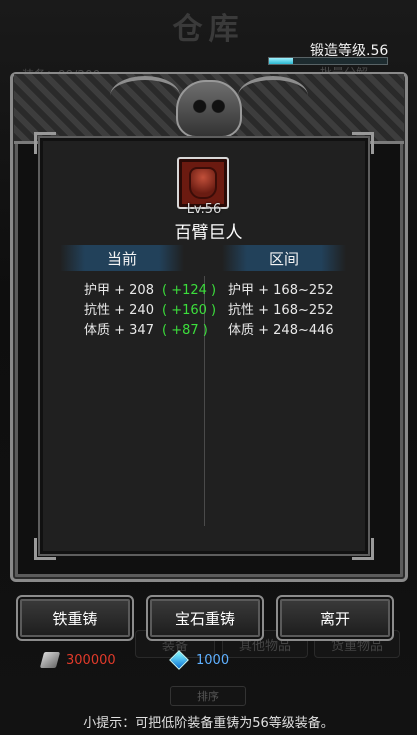 This screenshot has height=735, width=417. What do you see at coordinates (119, 310) in the screenshot?
I see `stat-label: 抗性 + 240` at bounding box center [119, 310].